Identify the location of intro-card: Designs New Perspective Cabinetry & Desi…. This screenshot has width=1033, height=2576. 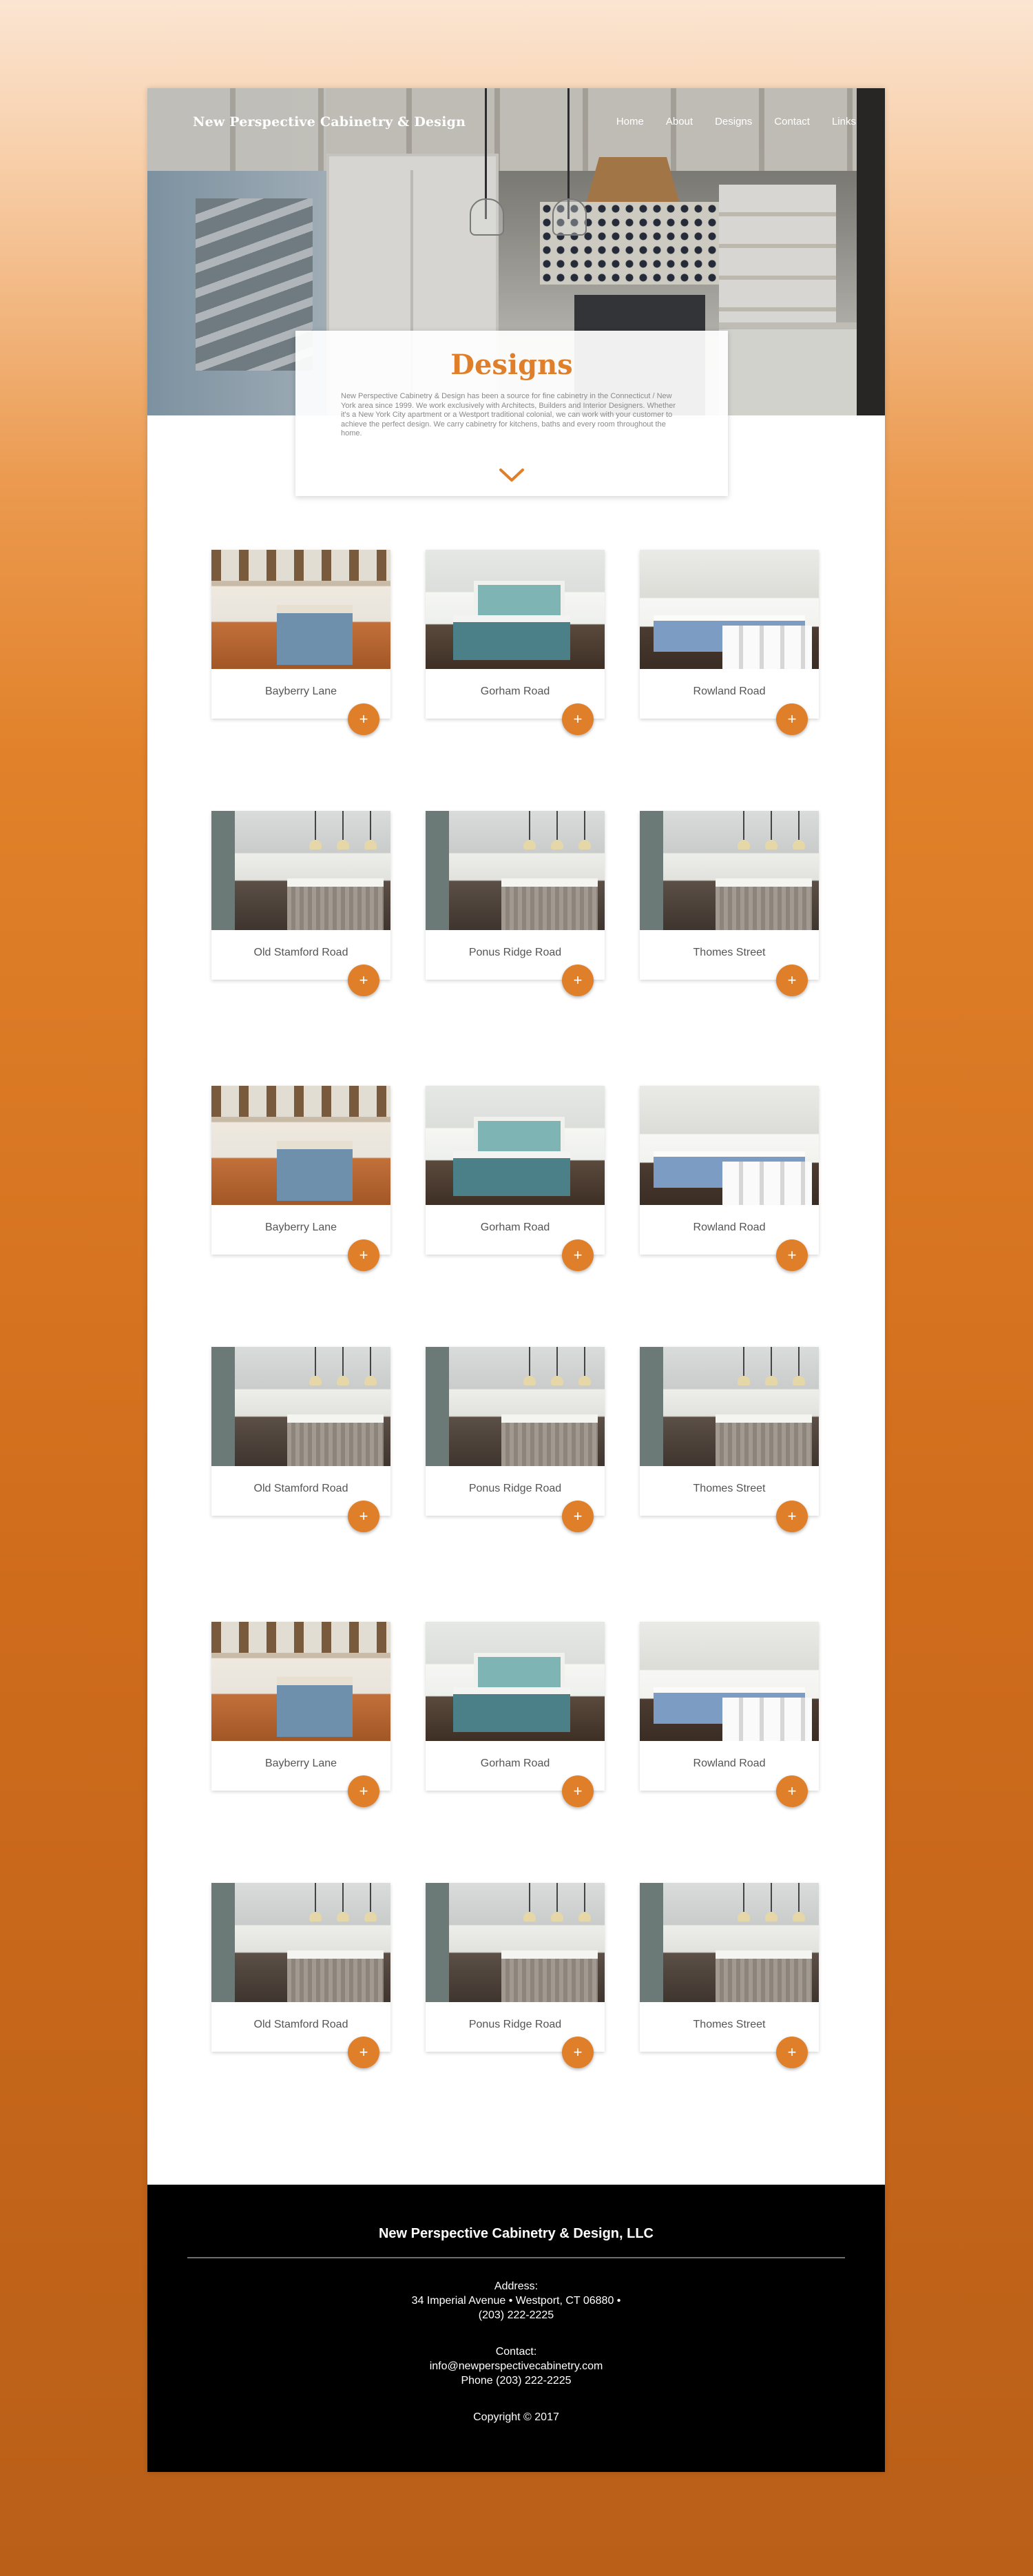
(511, 413).